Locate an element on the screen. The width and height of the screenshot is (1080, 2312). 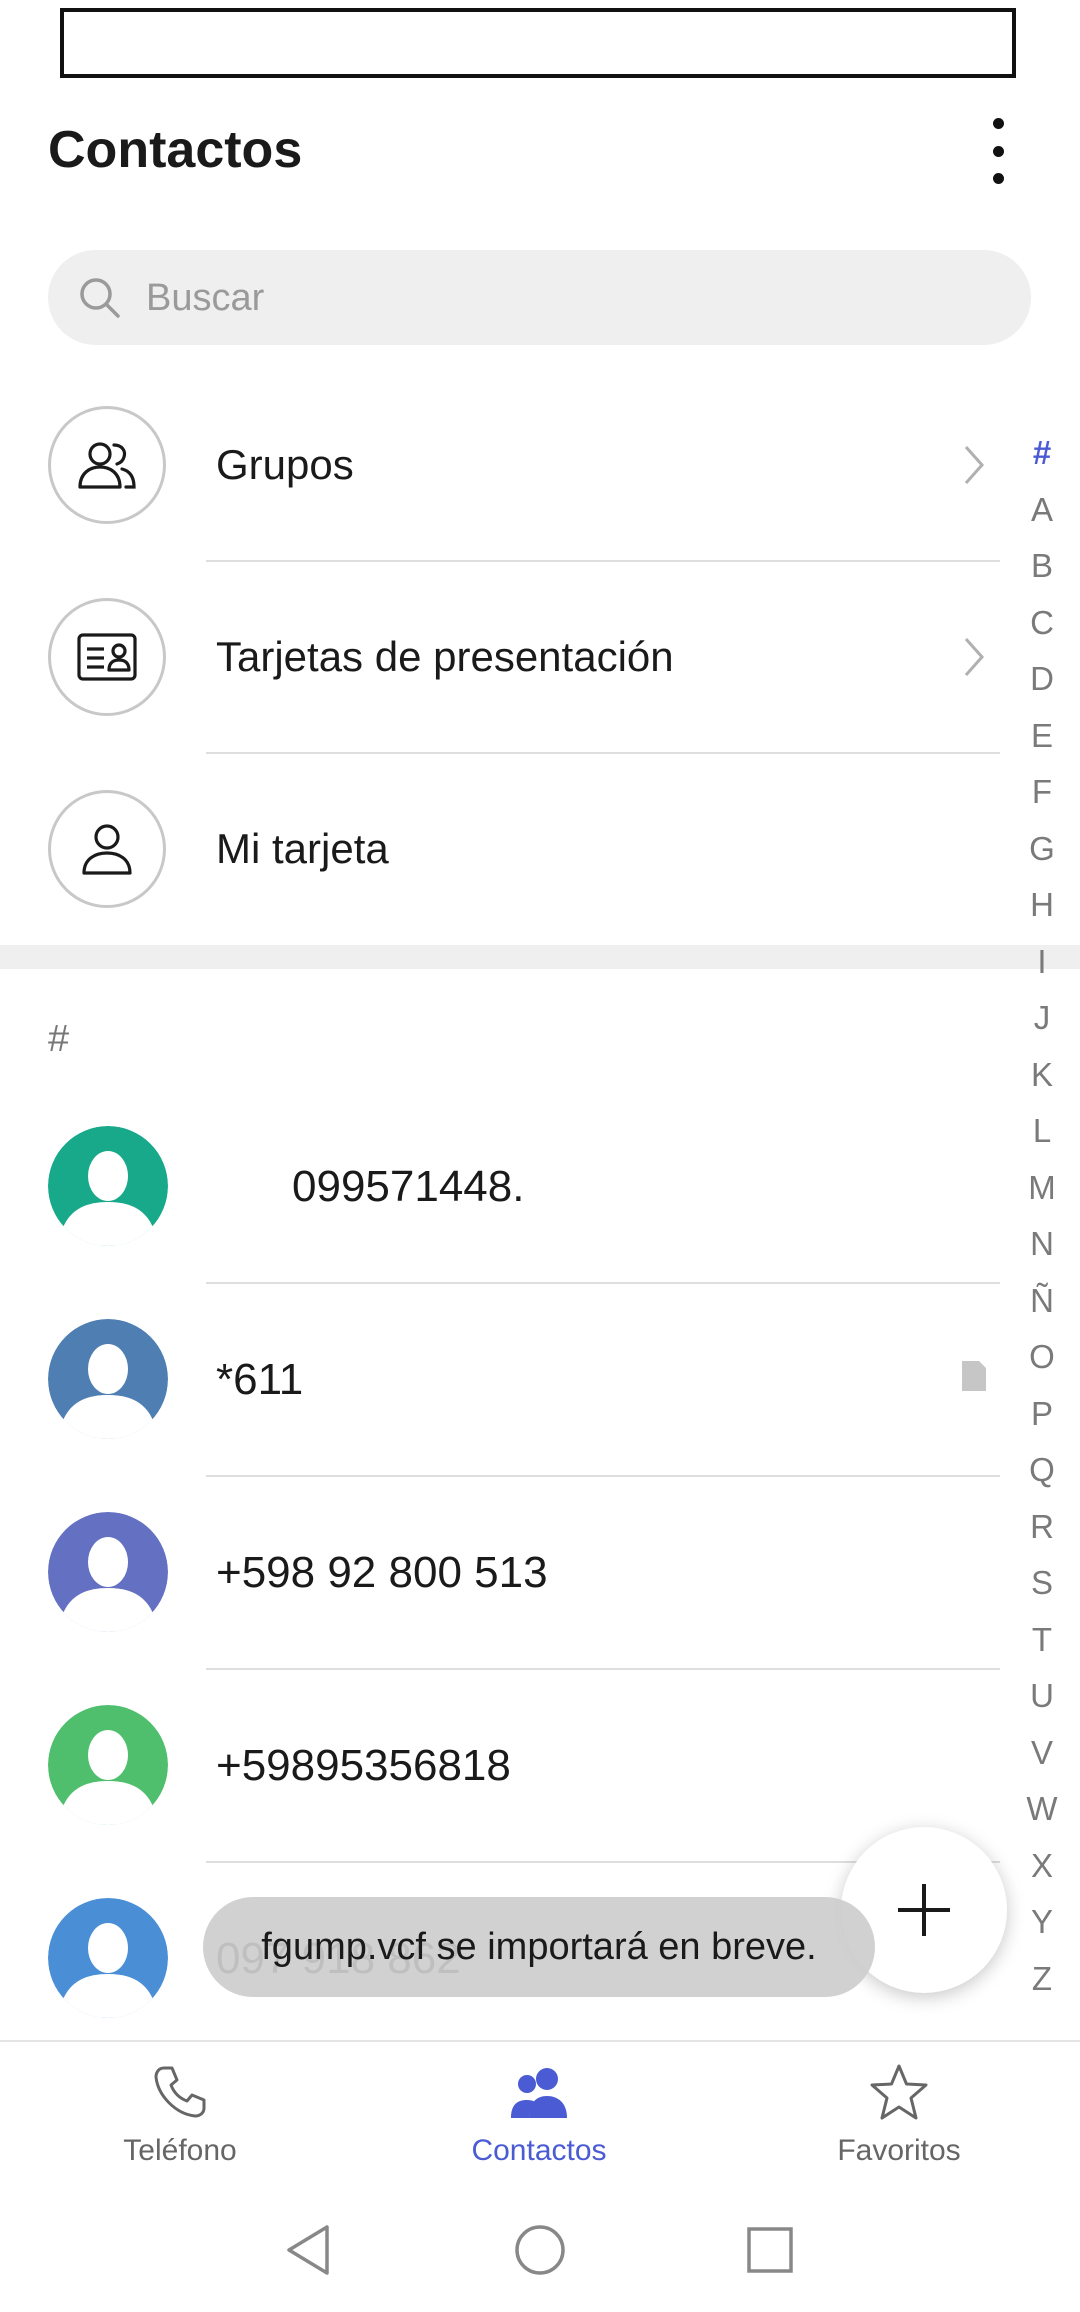
contact-row: *611 is located at coordinates (505, 1380).